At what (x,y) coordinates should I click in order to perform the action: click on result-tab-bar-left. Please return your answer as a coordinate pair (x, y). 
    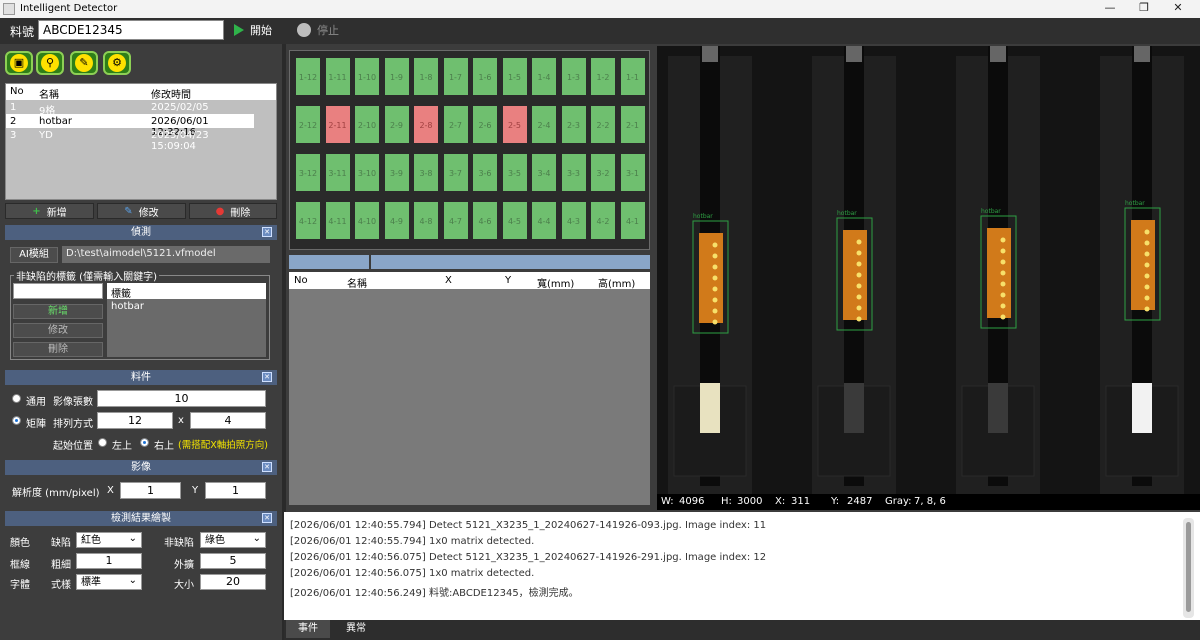
    Looking at the image, I should click on (329, 262).